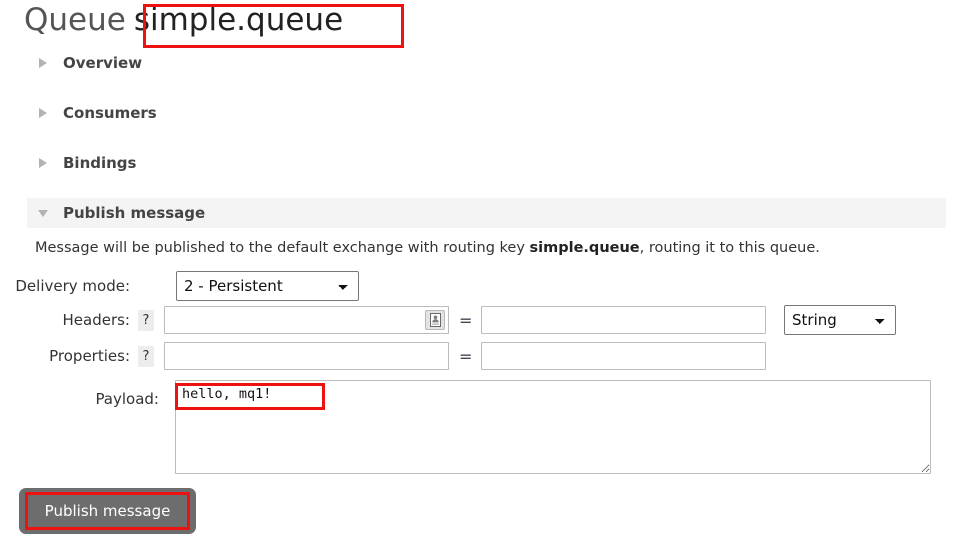 This screenshot has height=542, width=956. What do you see at coordinates (486, 163) in the screenshot?
I see `section-header-bindings: Bindings` at bounding box center [486, 163].